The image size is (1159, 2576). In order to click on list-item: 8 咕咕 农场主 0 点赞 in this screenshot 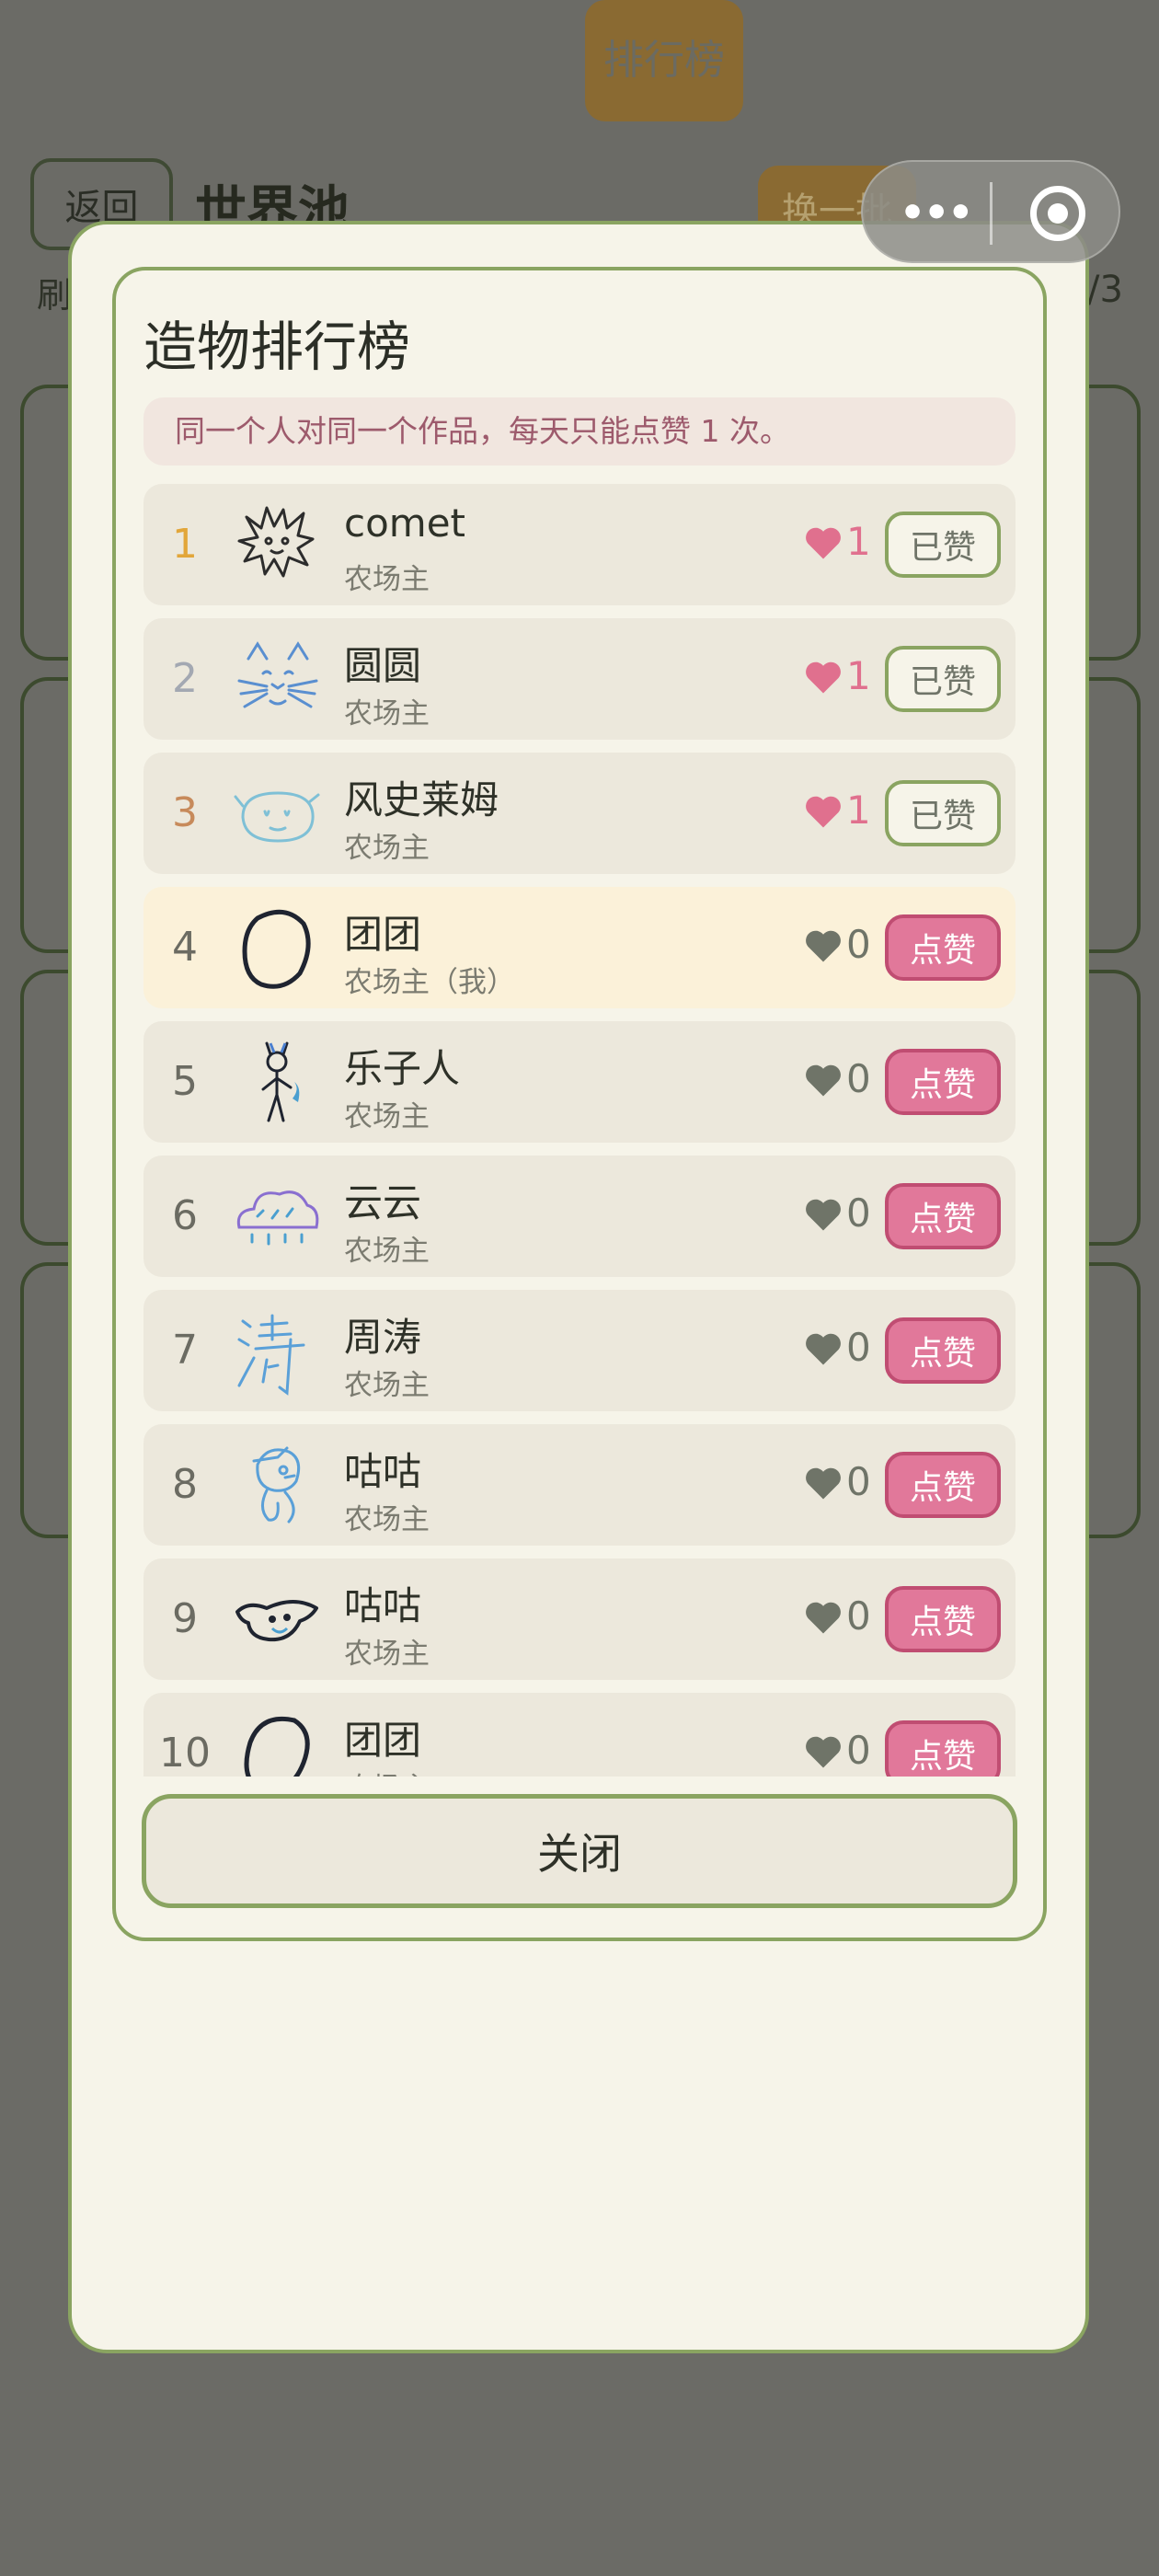, I will do `click(579, 1485)`.